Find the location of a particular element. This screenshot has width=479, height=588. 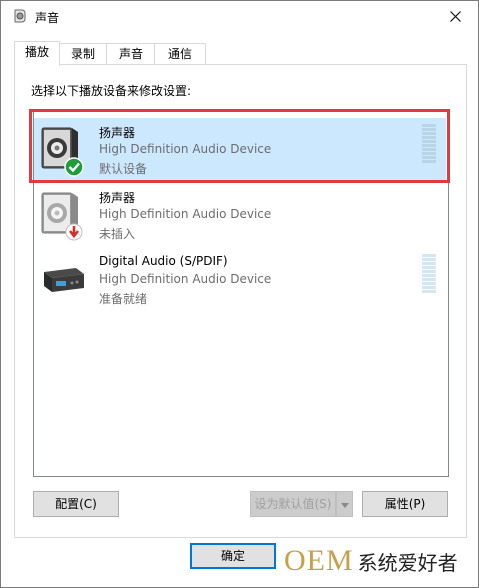

close-button is located at coordinates (455, 16).